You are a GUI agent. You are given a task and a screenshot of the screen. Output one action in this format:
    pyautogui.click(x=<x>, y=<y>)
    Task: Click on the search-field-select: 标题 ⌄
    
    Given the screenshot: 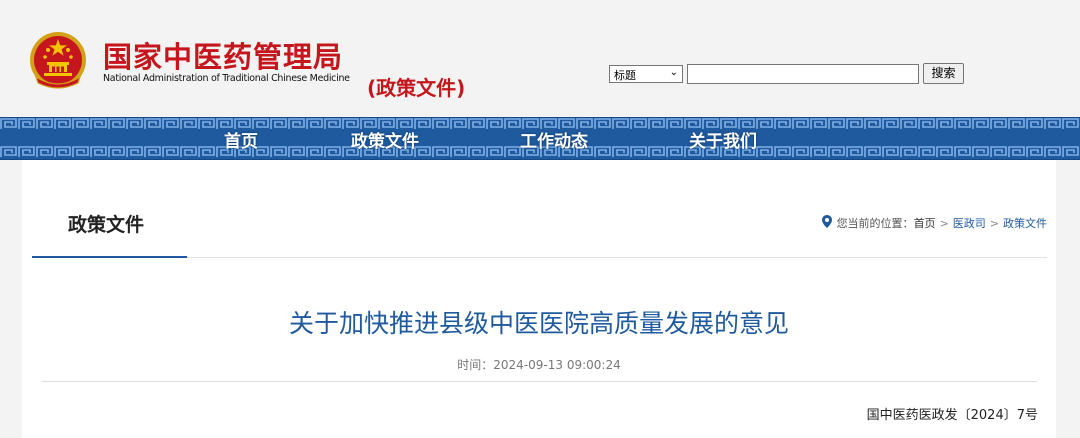 What is the action you would take?
    pyautogui.click(x=646, y=74)
    